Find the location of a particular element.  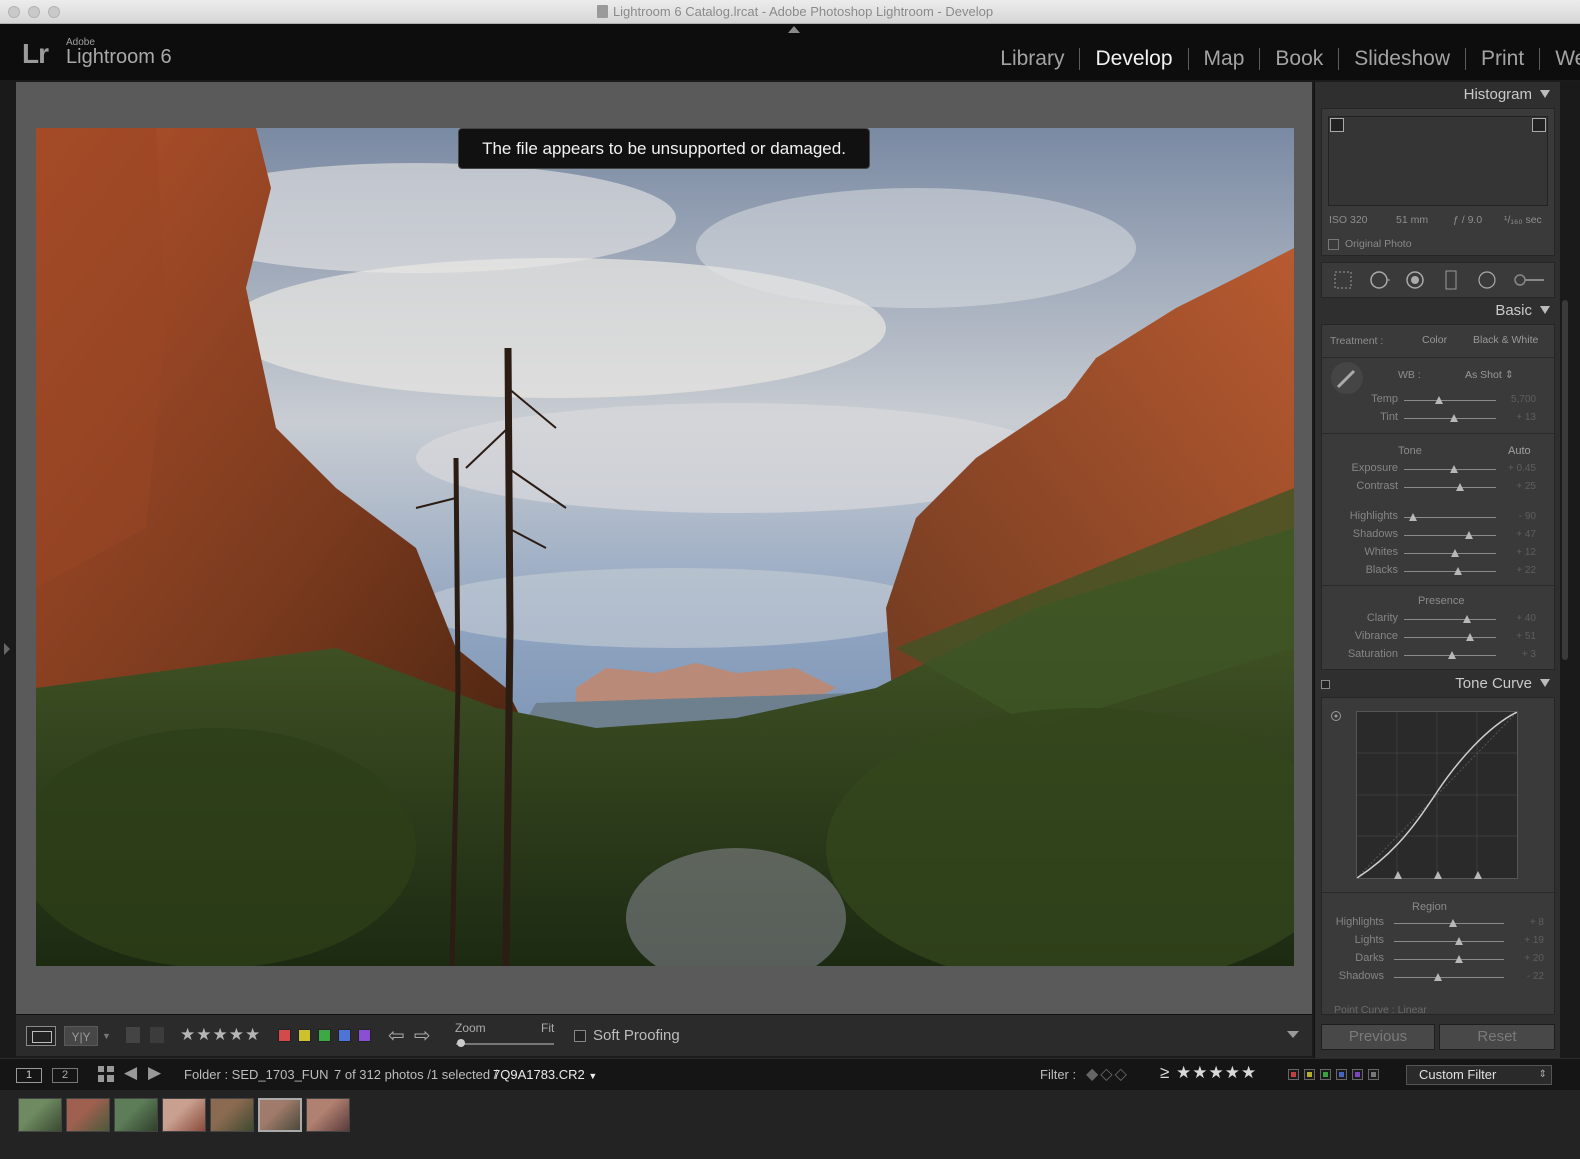

main-window-button: 1 is located at coordinates (29, 1075).